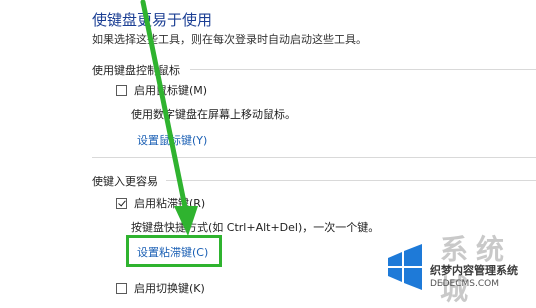  What do you see at coordinates (474, 270) in the screenshot?
I see `watermark-text-line1: 织梦内容管理系统` at bounding box center [474, 270].